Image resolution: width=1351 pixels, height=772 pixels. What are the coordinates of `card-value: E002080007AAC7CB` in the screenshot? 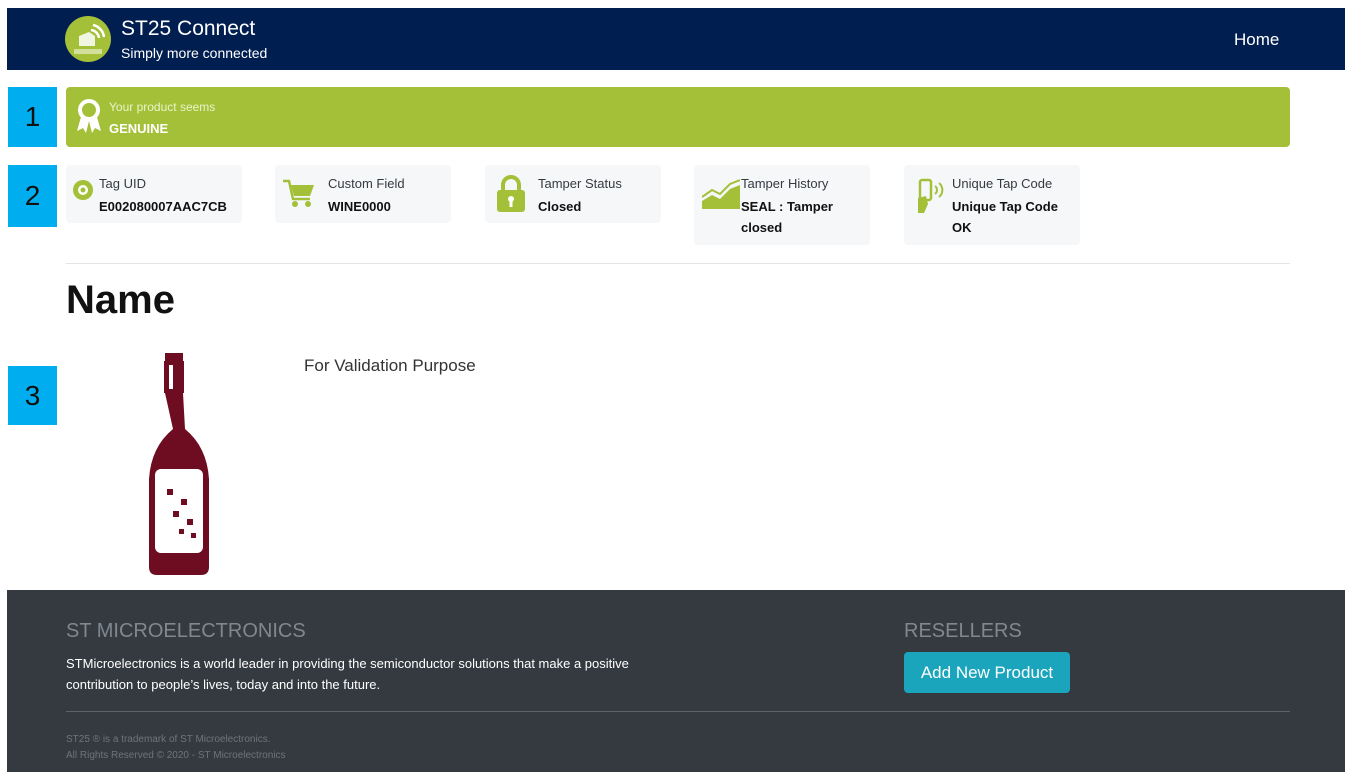 It's located at (163, 206).